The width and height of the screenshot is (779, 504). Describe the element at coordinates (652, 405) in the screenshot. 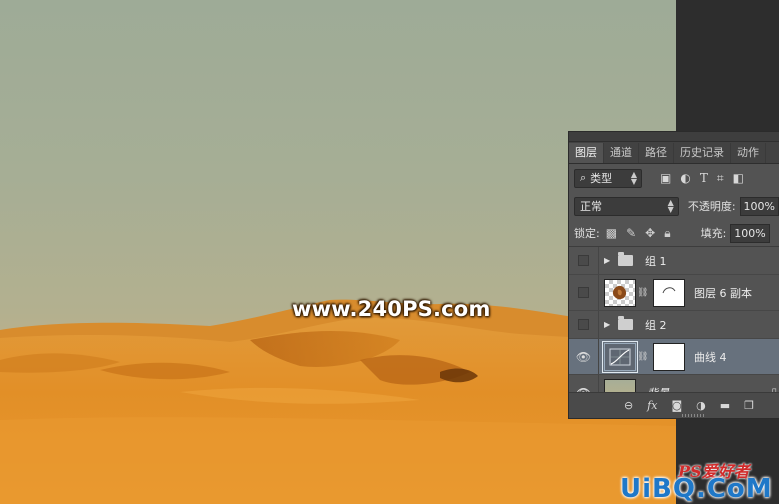

I see `fx-icon: fx` at that location.